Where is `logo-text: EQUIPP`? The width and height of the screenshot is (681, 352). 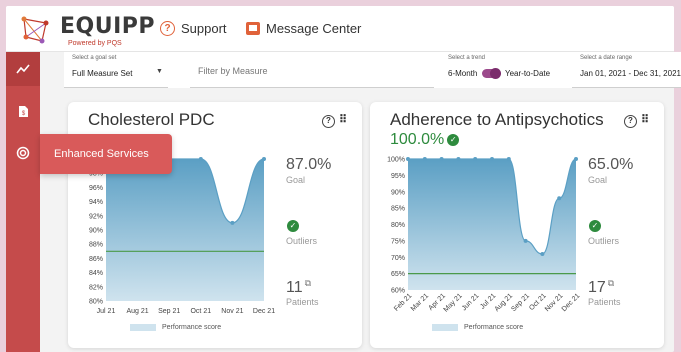 logo-text: EQUIPP is located at coordinates (108, 26).